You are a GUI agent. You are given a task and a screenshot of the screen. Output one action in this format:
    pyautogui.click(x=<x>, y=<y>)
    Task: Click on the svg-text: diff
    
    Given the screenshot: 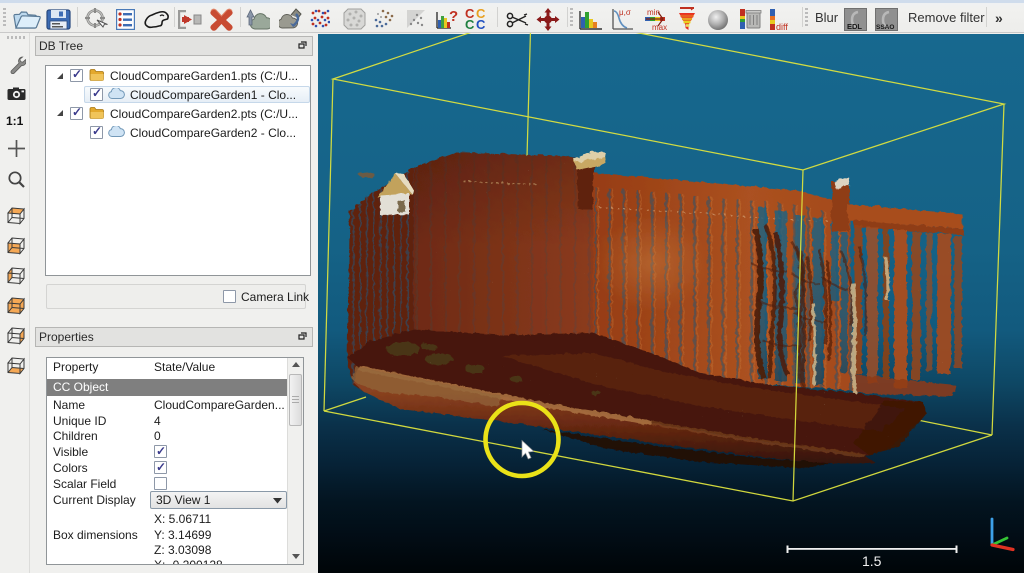 What is the action you would take?
    pyautogui.click(x=782, y=26)
    